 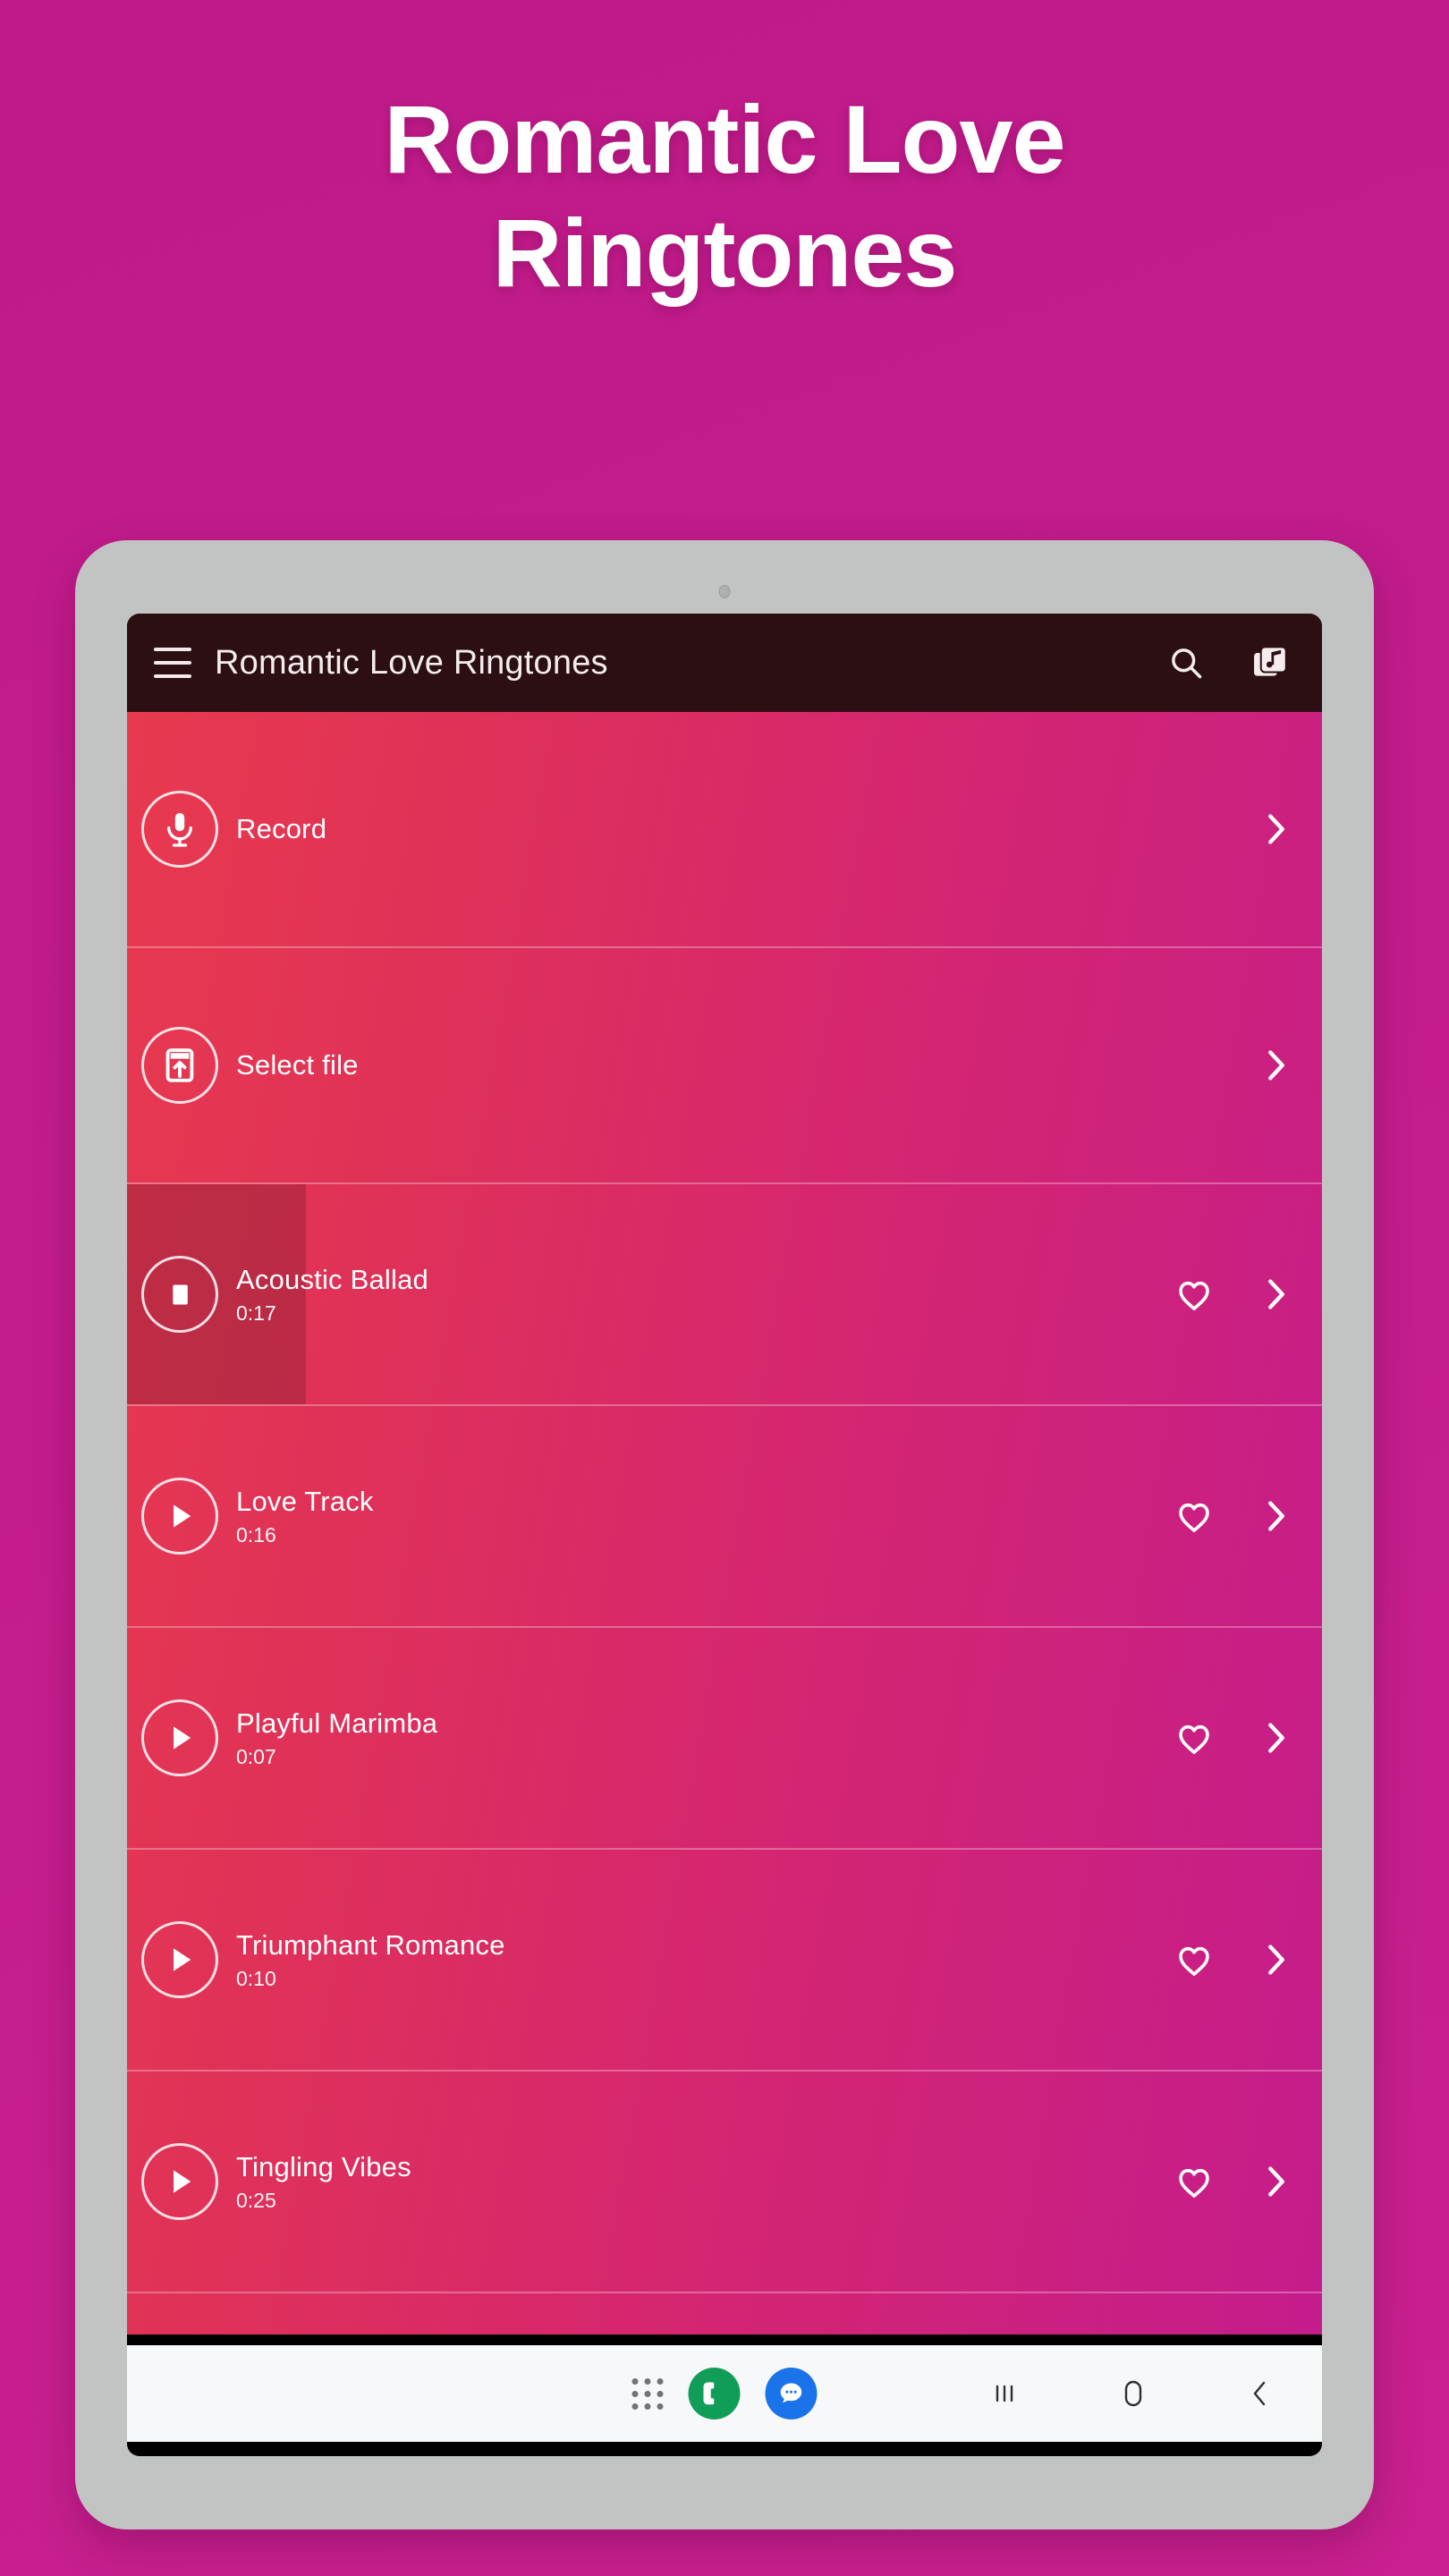 What do you see at coordinates (256, 1534) in the screenshot?
I see `ringtone-duration: 0:16` at bounding box center [256, 1534].